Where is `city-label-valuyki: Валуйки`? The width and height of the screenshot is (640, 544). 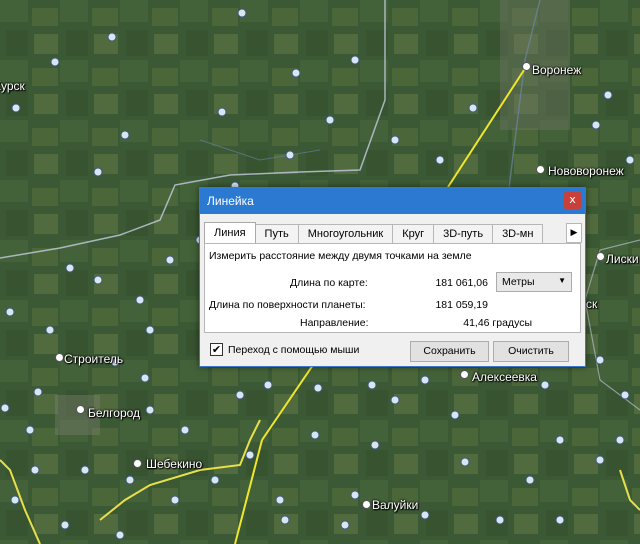
city-label-valuyki: Валуйки is located at coordinates (395, 505).